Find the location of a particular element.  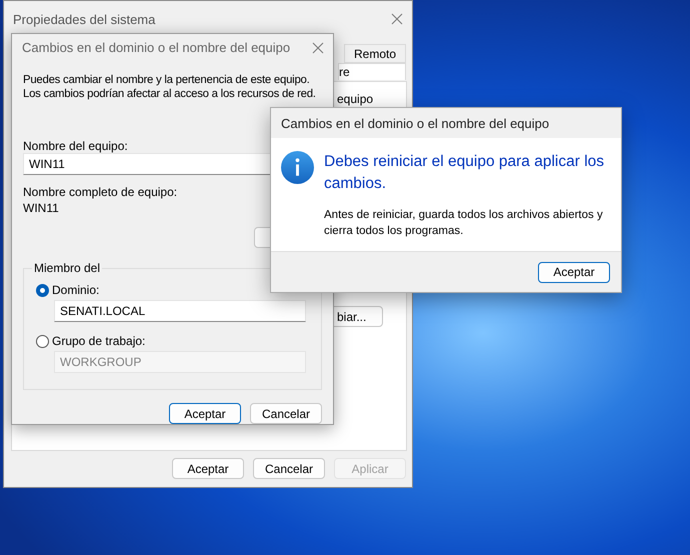

field-label: Nombre completo de equipo: is located at coordinates (100, 192).